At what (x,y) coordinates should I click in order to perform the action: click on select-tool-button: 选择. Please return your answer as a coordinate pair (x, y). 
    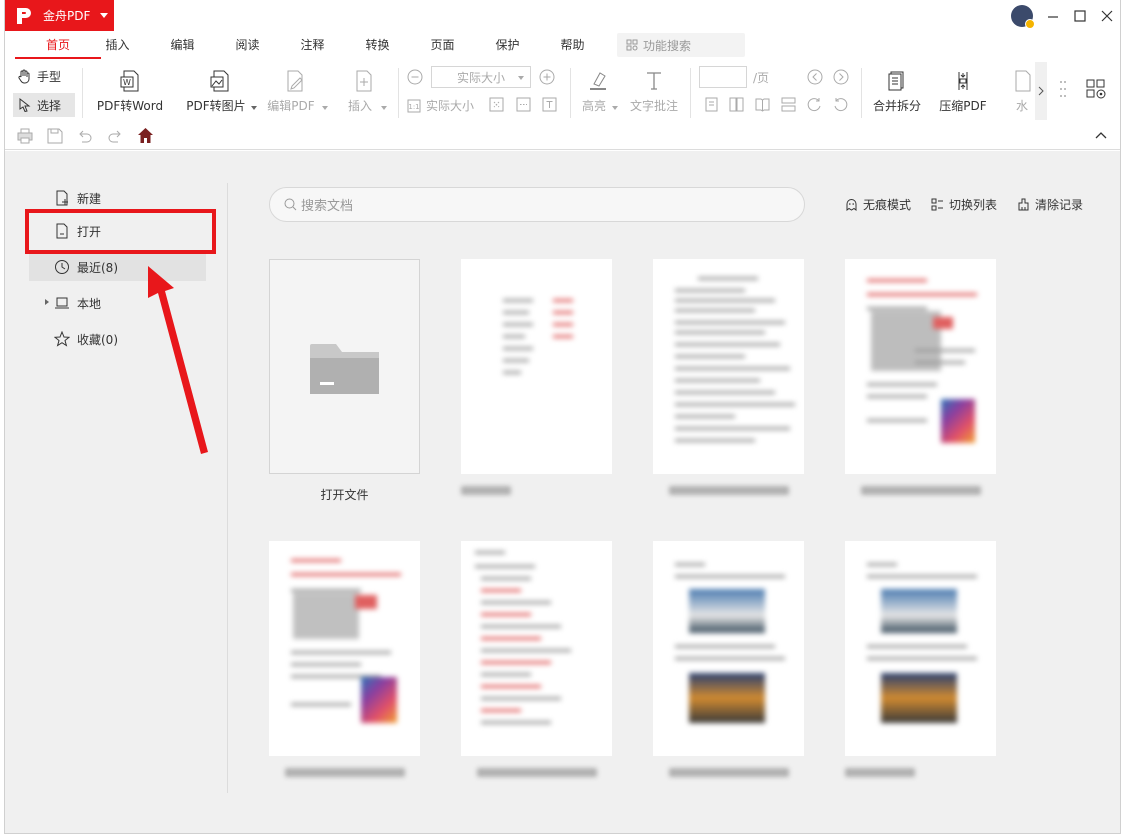
    Looking at the image, I should click on (44, 105).